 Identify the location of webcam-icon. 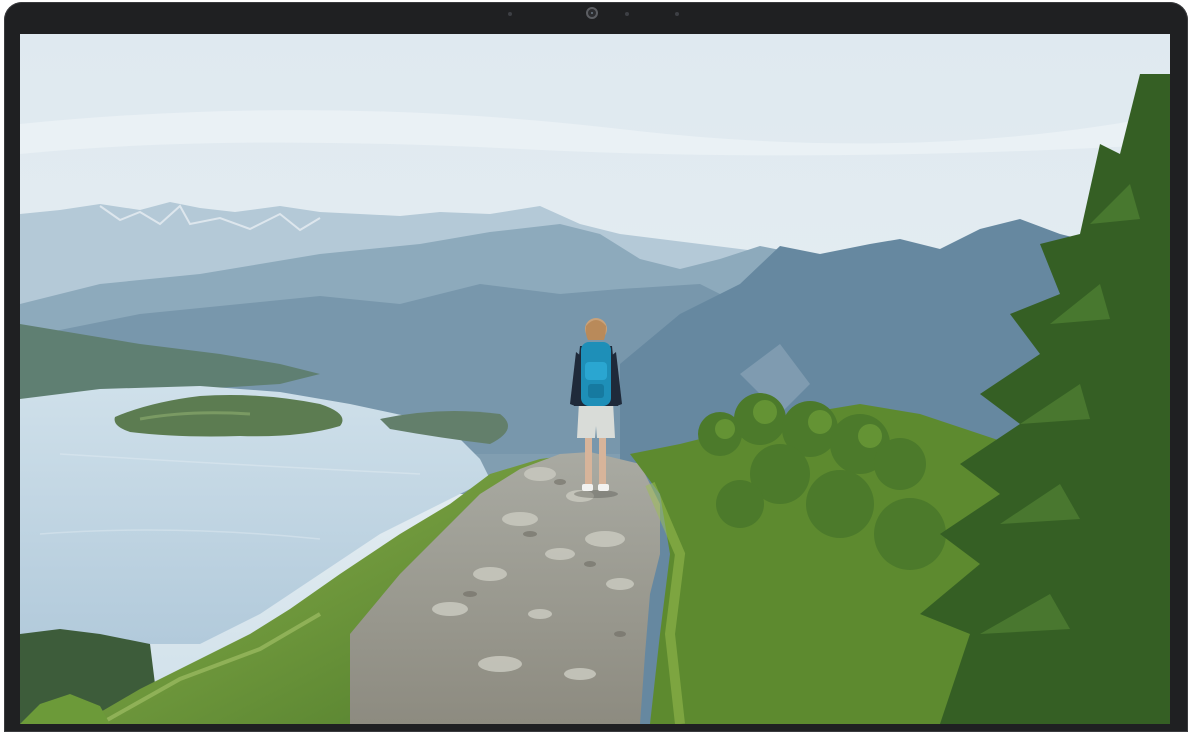
(592, 13).